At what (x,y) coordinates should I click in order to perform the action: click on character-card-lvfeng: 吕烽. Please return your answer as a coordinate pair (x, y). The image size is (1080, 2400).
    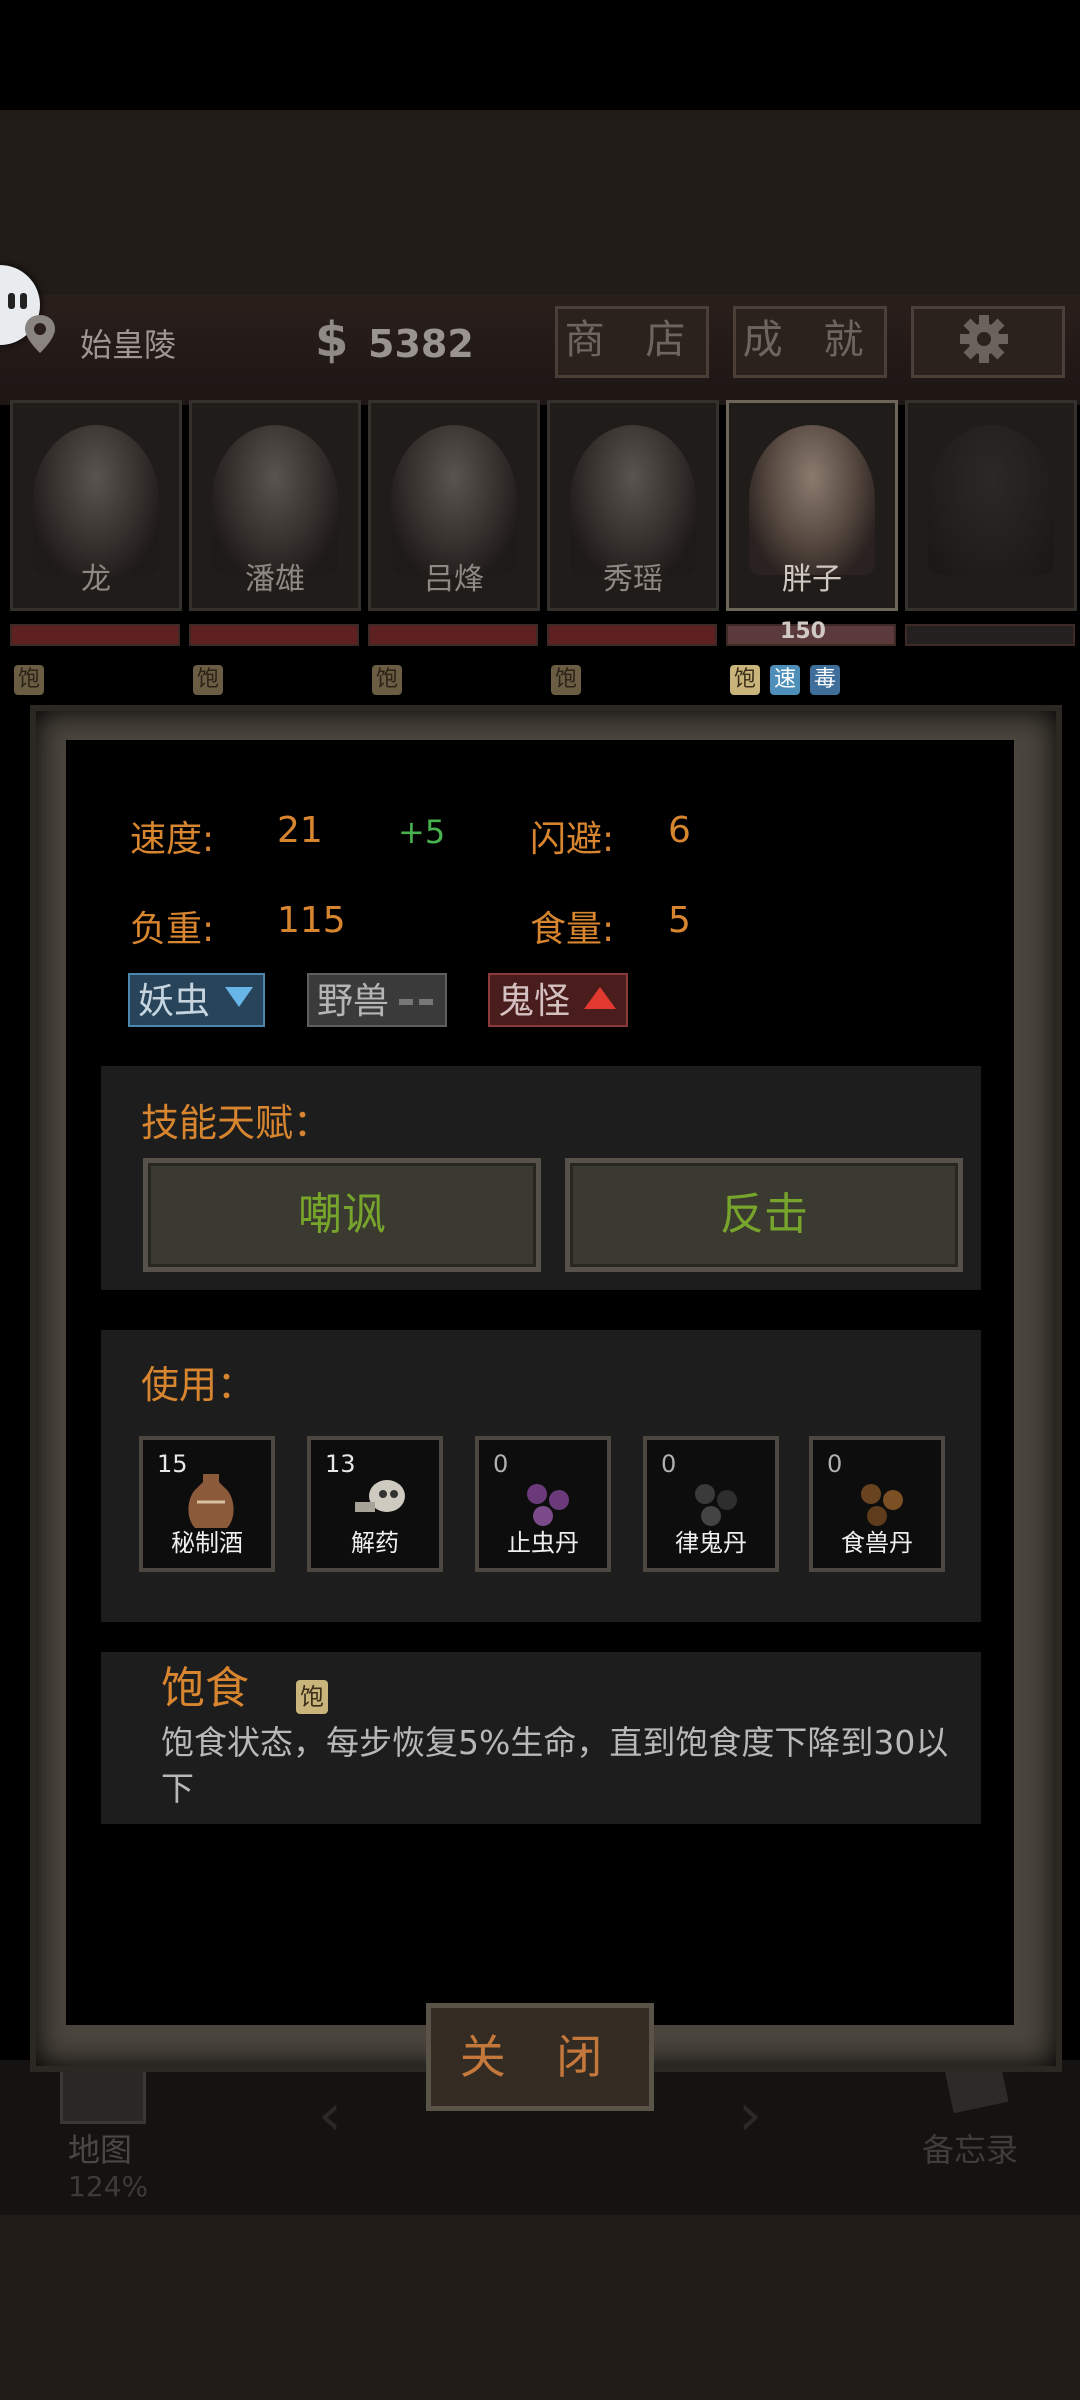
    Looking at the image, I should click on (454, 505).